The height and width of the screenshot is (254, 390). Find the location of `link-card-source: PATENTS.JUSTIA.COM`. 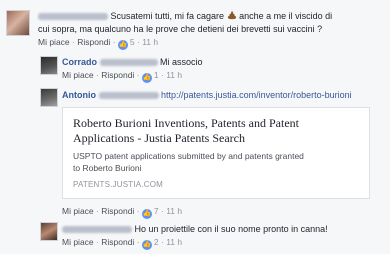

link-card-source: PATENTS.JUSTIA.COM is located at coordinates (118, 184).